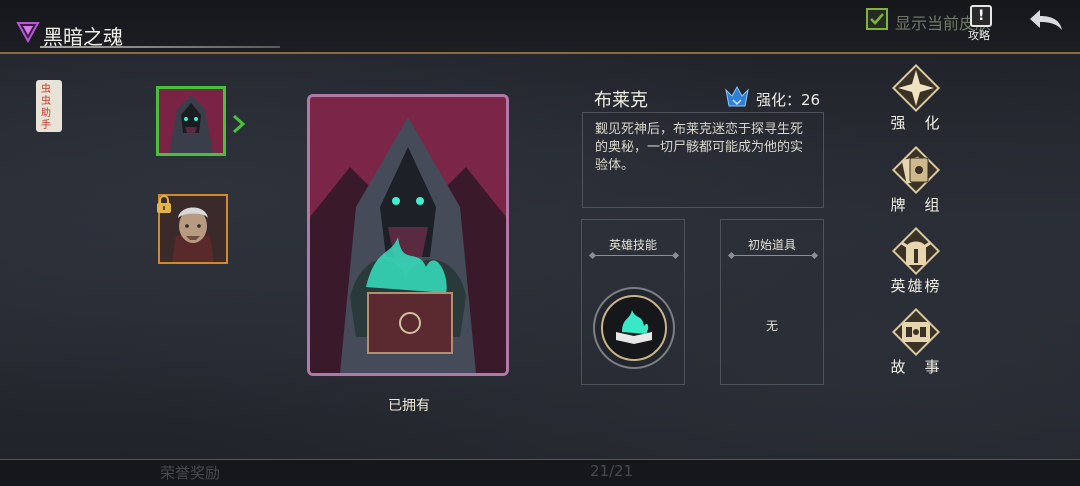  I want to click on story-scroll-icon, so click(916, 332).